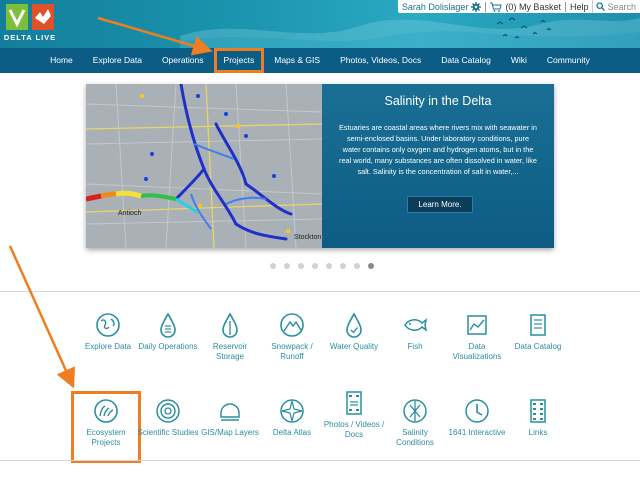 The height and width of the screenshot is (480, 640). I want to click on carousel-title: Salinity in the Delta, so click(438, 101).